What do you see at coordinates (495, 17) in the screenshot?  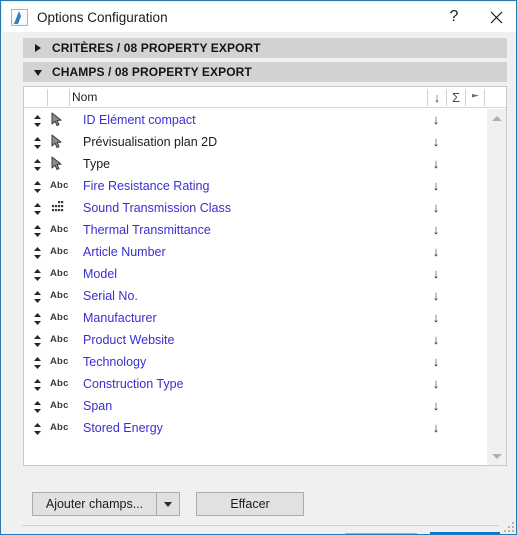 I see `close-icon` at bounding box center [495, 17].